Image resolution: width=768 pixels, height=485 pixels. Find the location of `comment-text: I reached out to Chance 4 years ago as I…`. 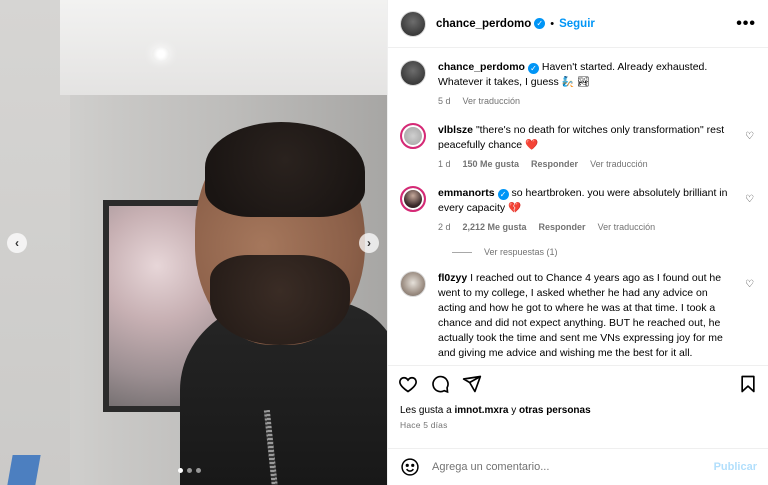

comment-text: I reached out to Chance 4 years ago as I… is located at coordinates (580, 315).